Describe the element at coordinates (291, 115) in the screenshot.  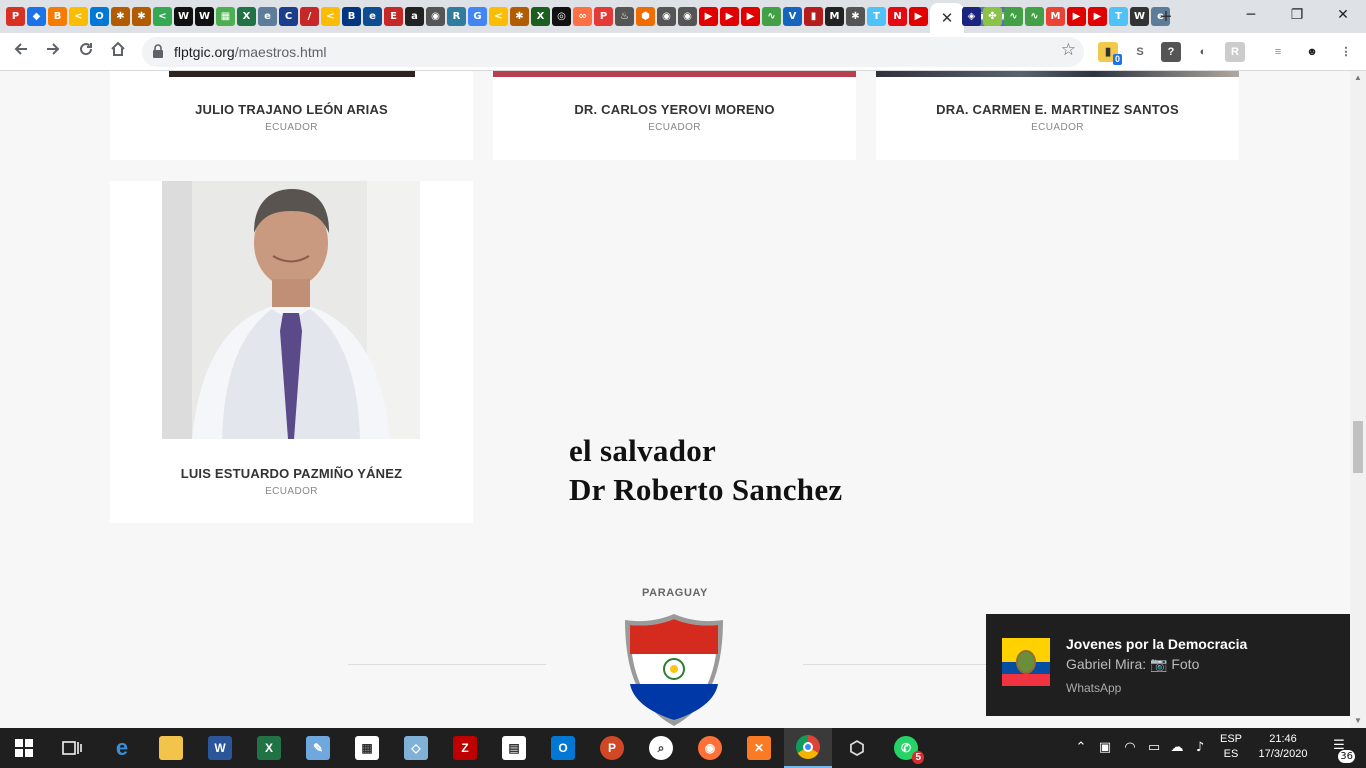
I see `teacher-card: JULIO TRAJANO LEÓN ARIAS ECUADOR` at that location.